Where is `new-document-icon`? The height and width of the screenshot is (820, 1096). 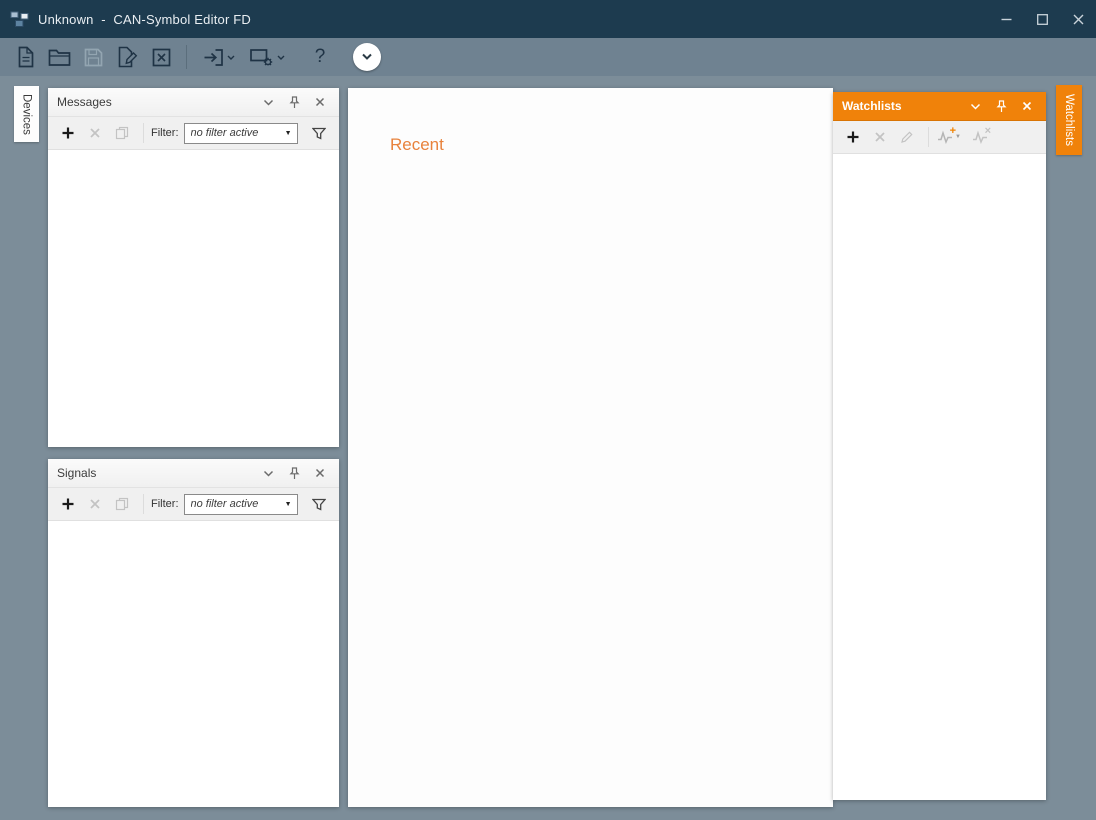 new-document-icon is located at coordinates (25, 57).